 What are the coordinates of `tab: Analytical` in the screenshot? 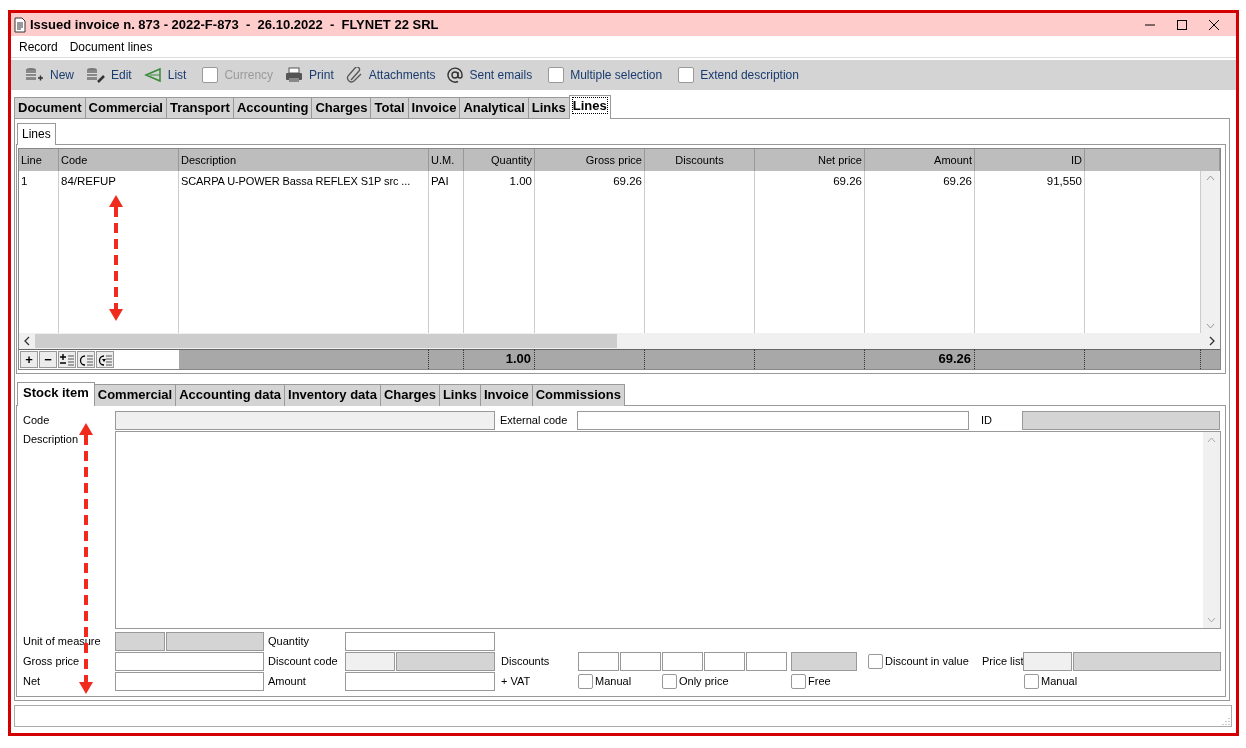 It's located at (494, 108).